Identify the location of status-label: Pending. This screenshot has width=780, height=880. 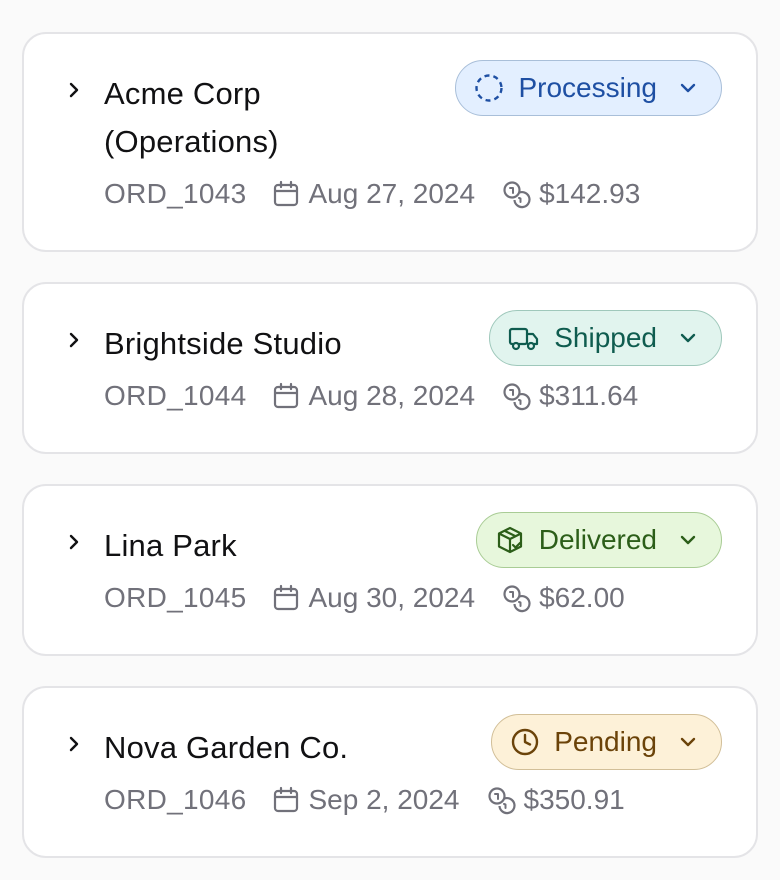
(605, 741).